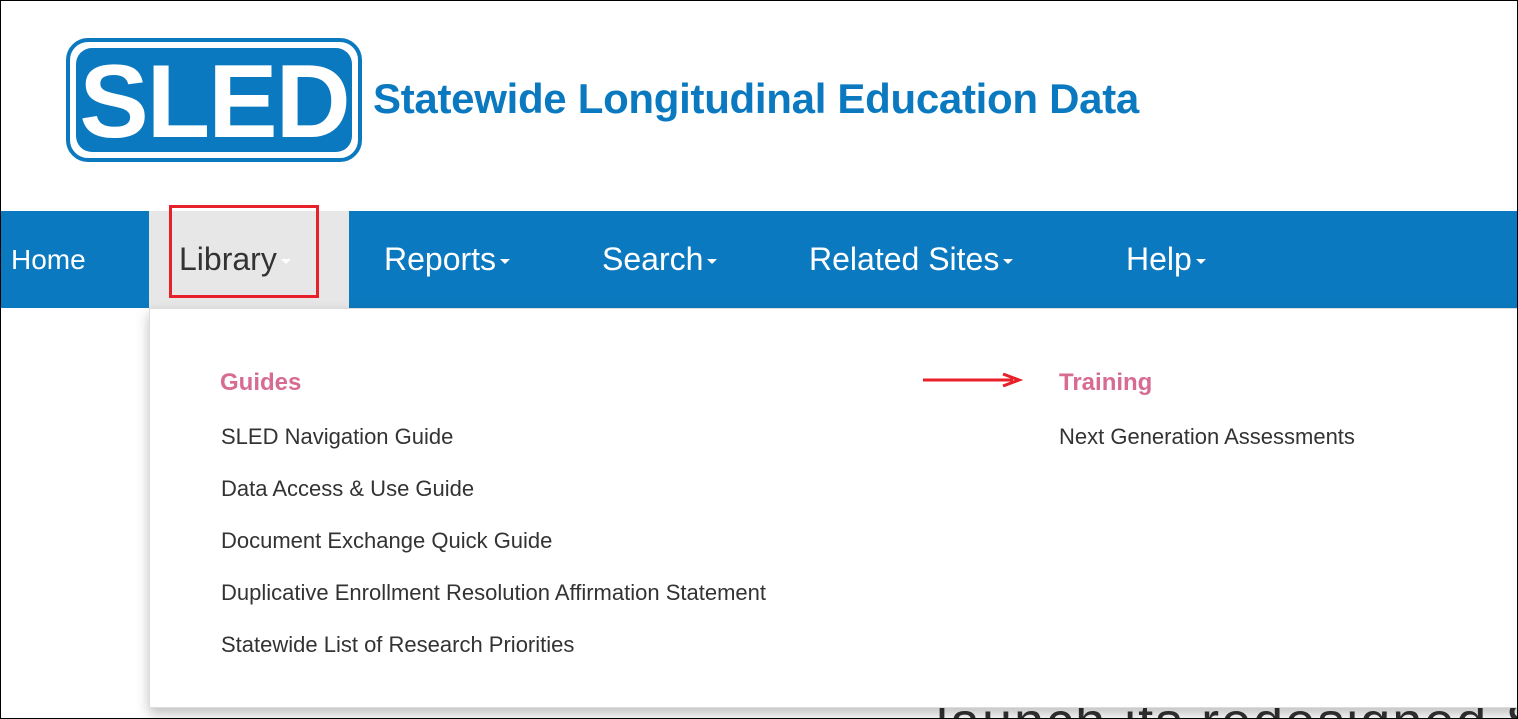  I want to click on nav-reports: Reports, so click(447, 259).